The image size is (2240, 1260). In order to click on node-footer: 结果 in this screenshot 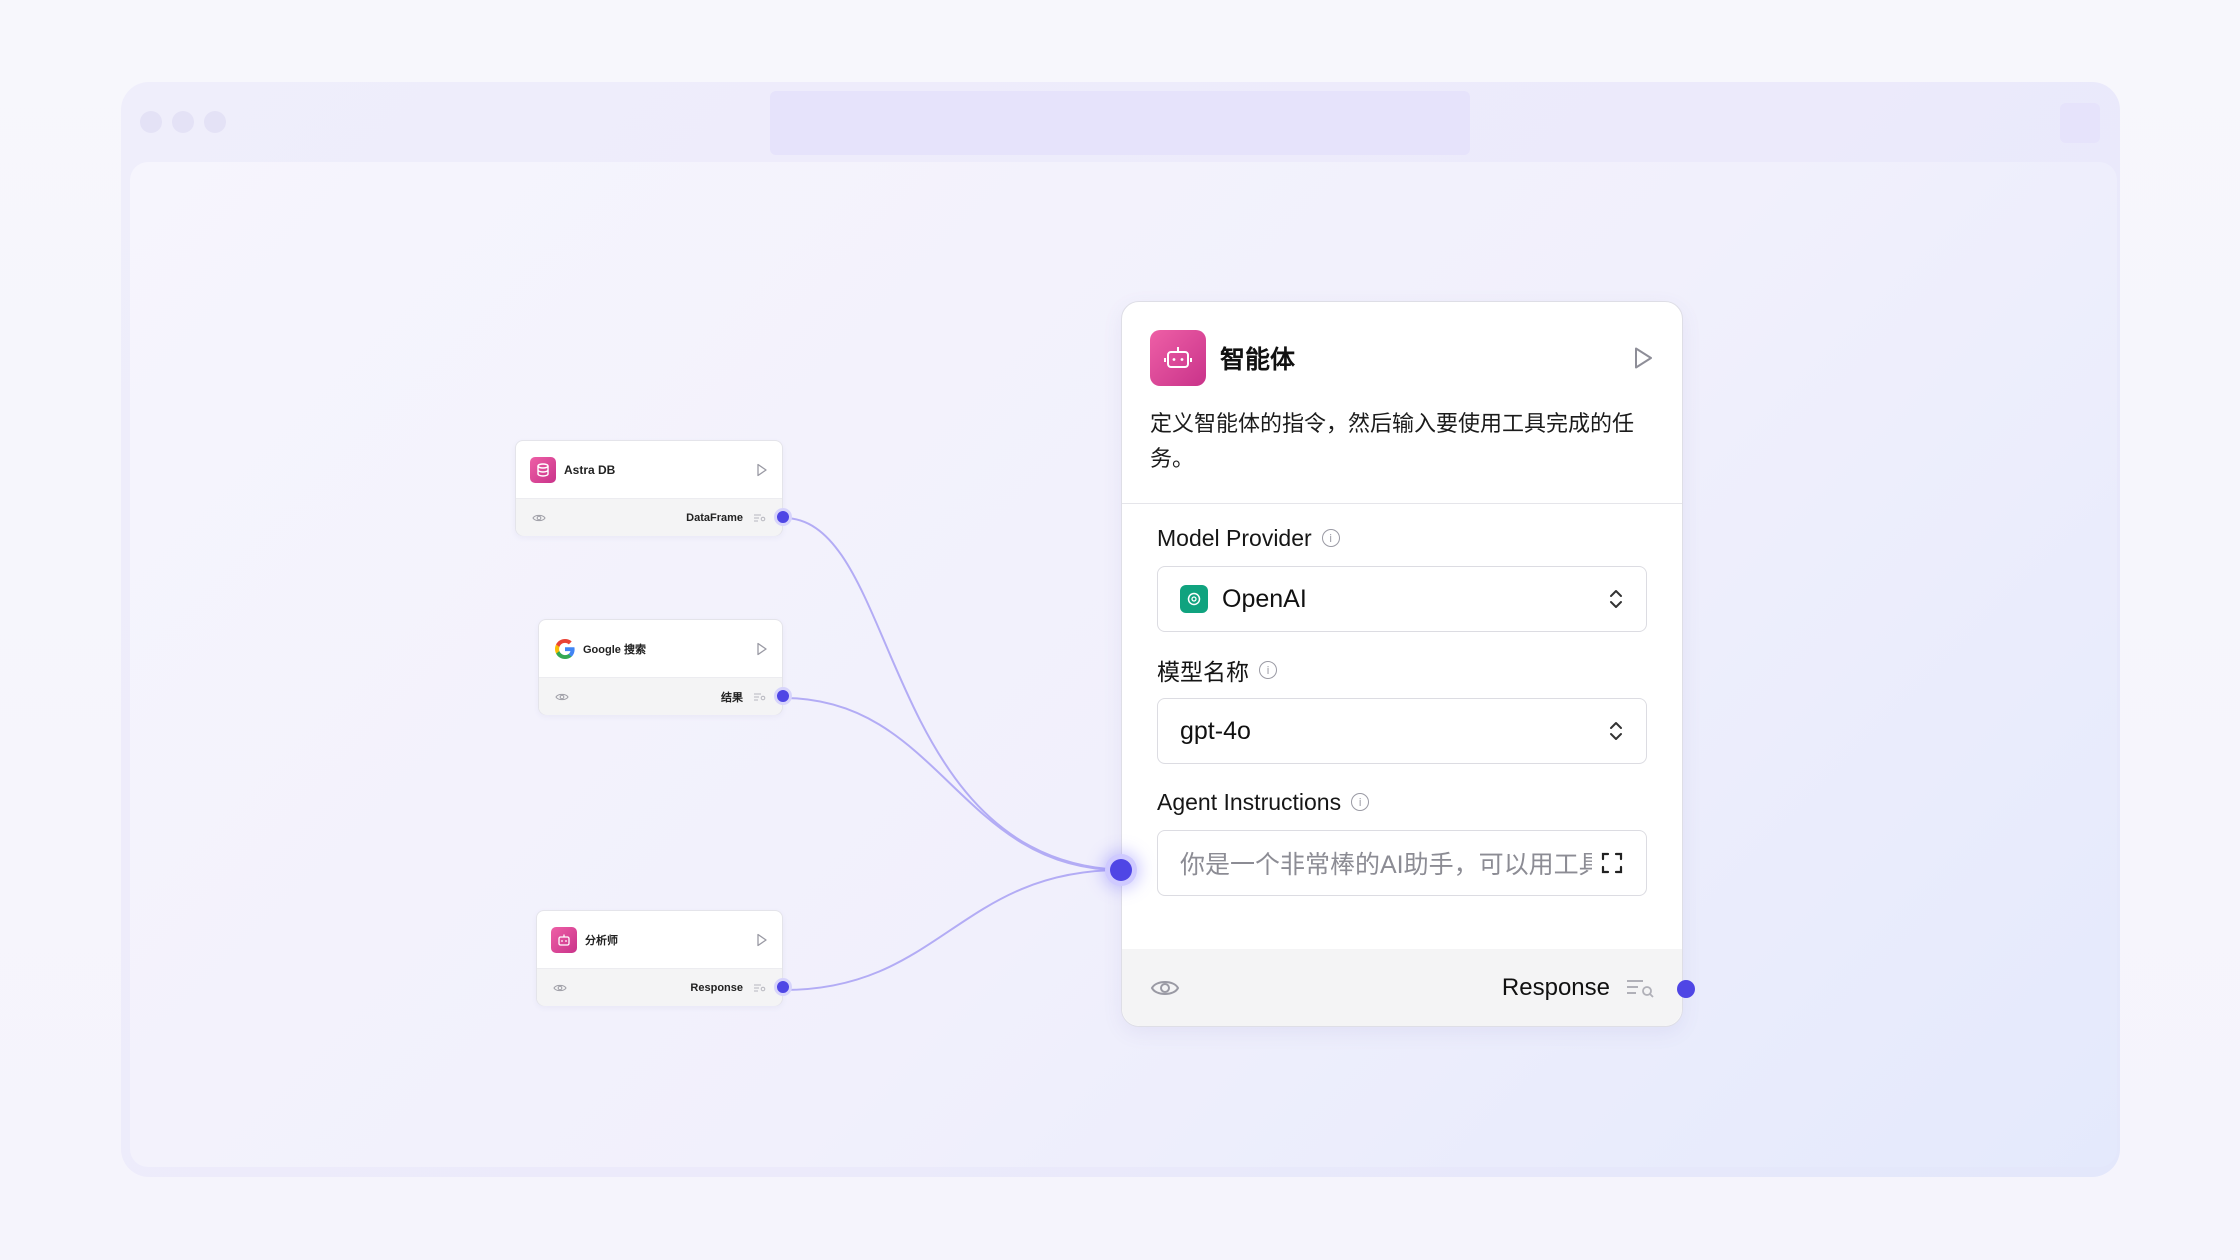, I will do `click(660, 696)`.